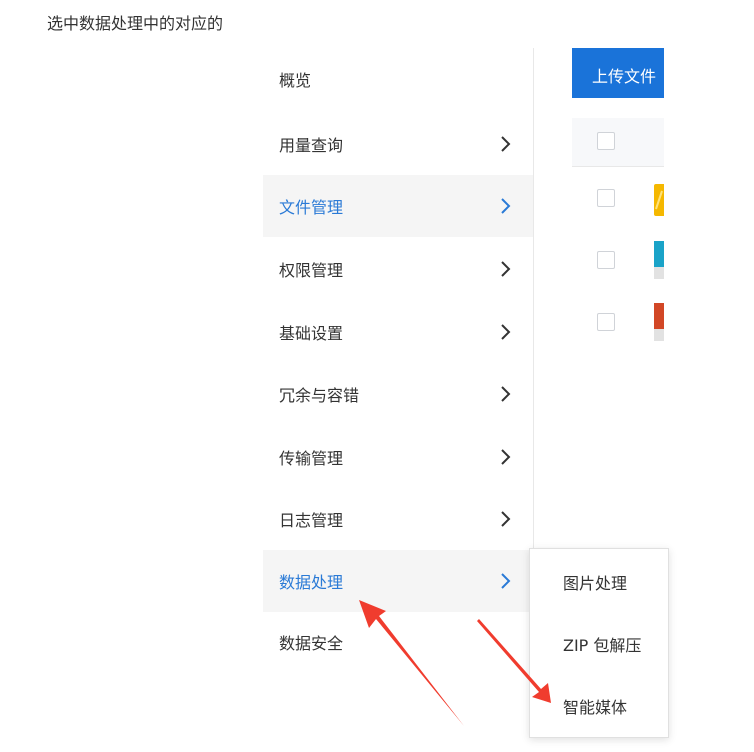 The height and width of the screenshot is (752, 754). What do you see at coordinates (595, 583) in the screenshot?
I see `submenu-item-label: 图片处理` at bounding box center [595, 583].